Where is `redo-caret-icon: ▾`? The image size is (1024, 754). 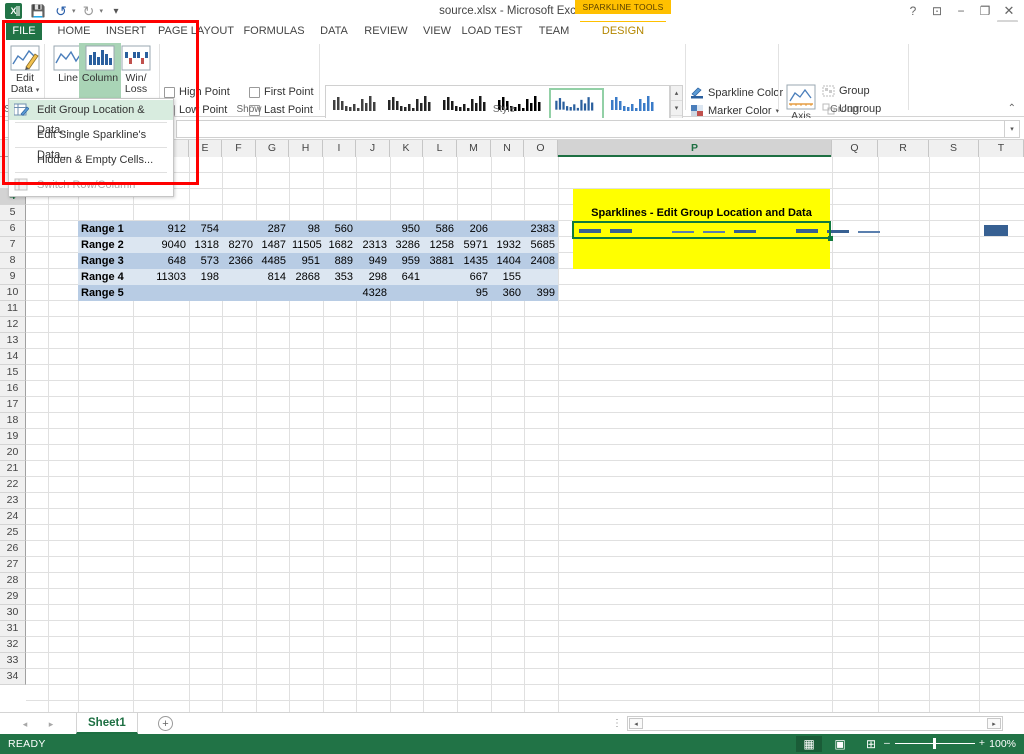 redo-caret-icon: ▾ is located at coordinates (102, 11).